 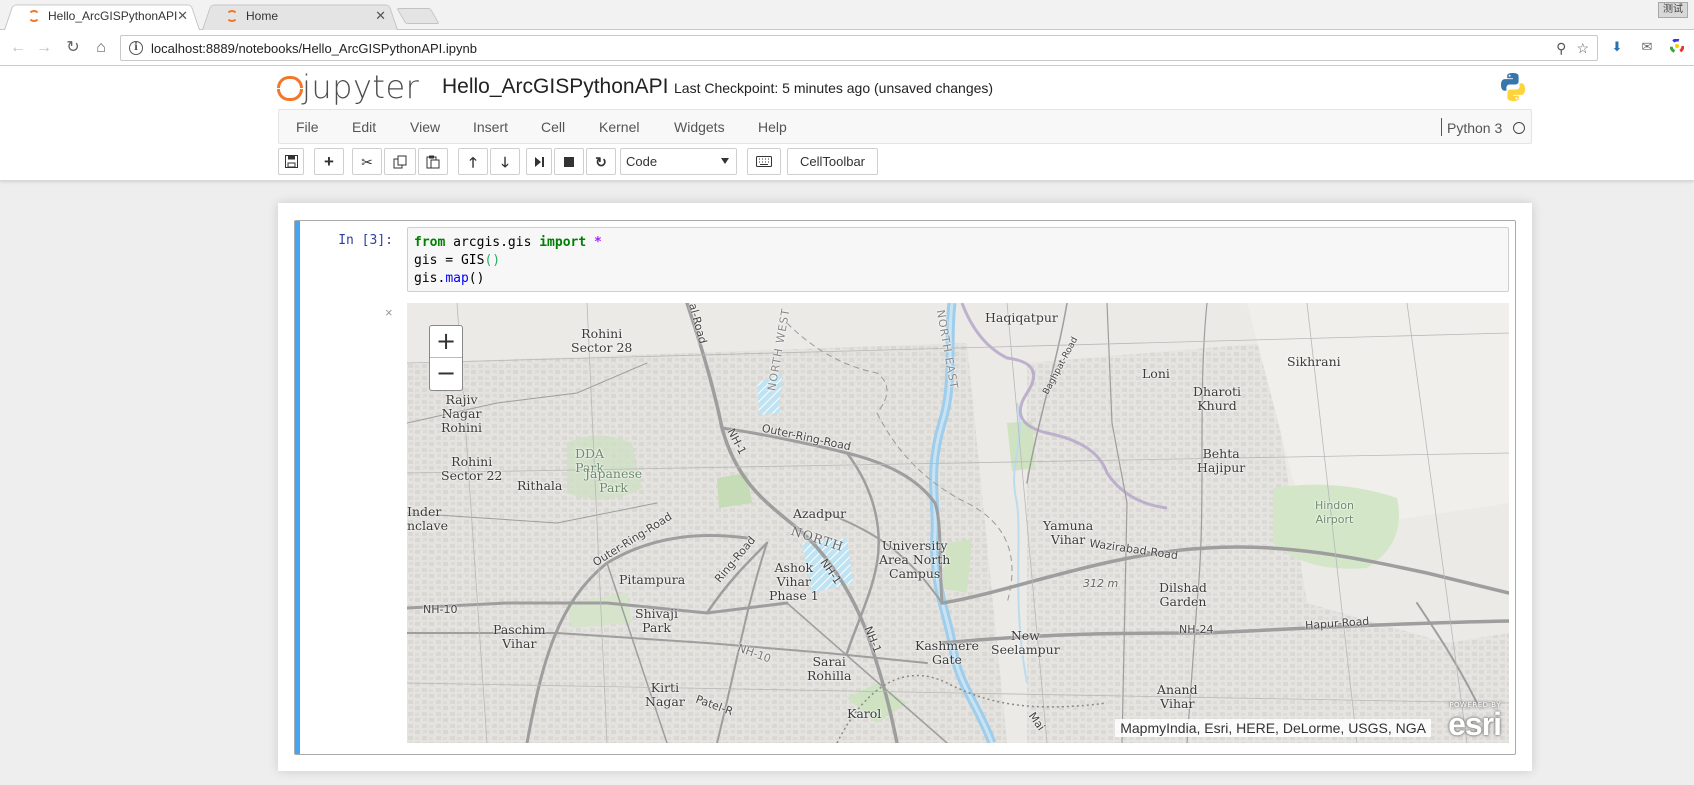 I want to click on move-up-button: 🡑, so click(x=473, y=161).